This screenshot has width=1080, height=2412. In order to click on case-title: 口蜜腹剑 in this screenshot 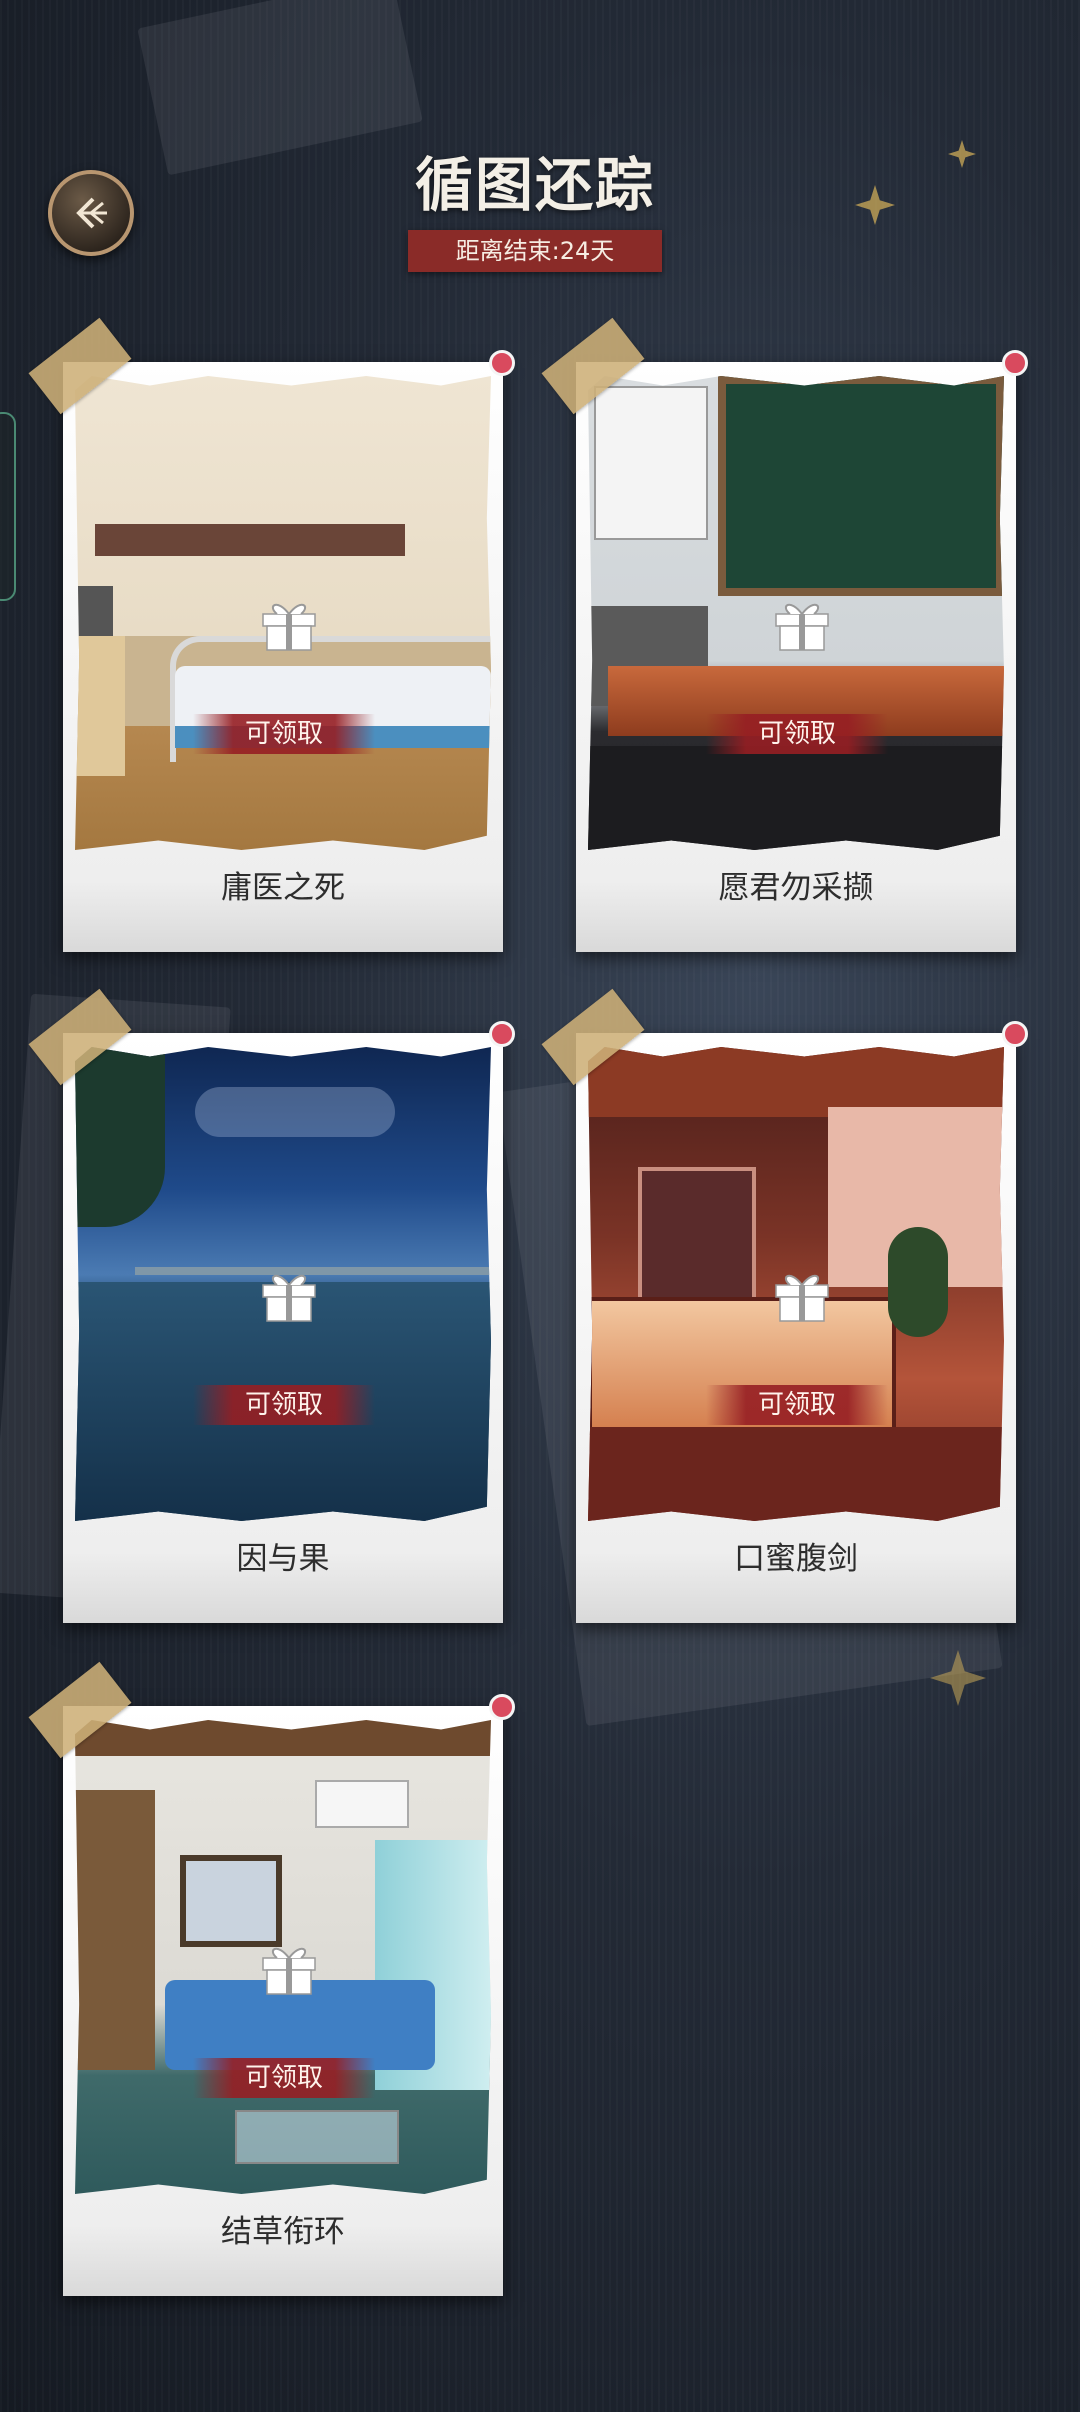, I will do `click(796, 1559)`.